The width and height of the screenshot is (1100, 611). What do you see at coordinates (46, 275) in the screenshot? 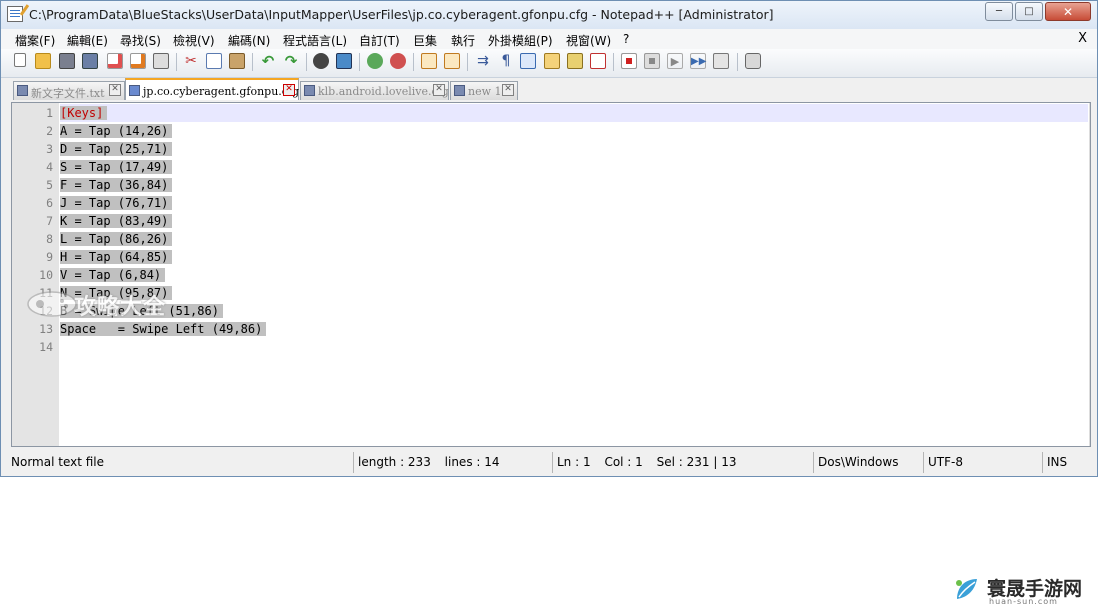
I see `line-number: 10` at bounding box center [46, 275].